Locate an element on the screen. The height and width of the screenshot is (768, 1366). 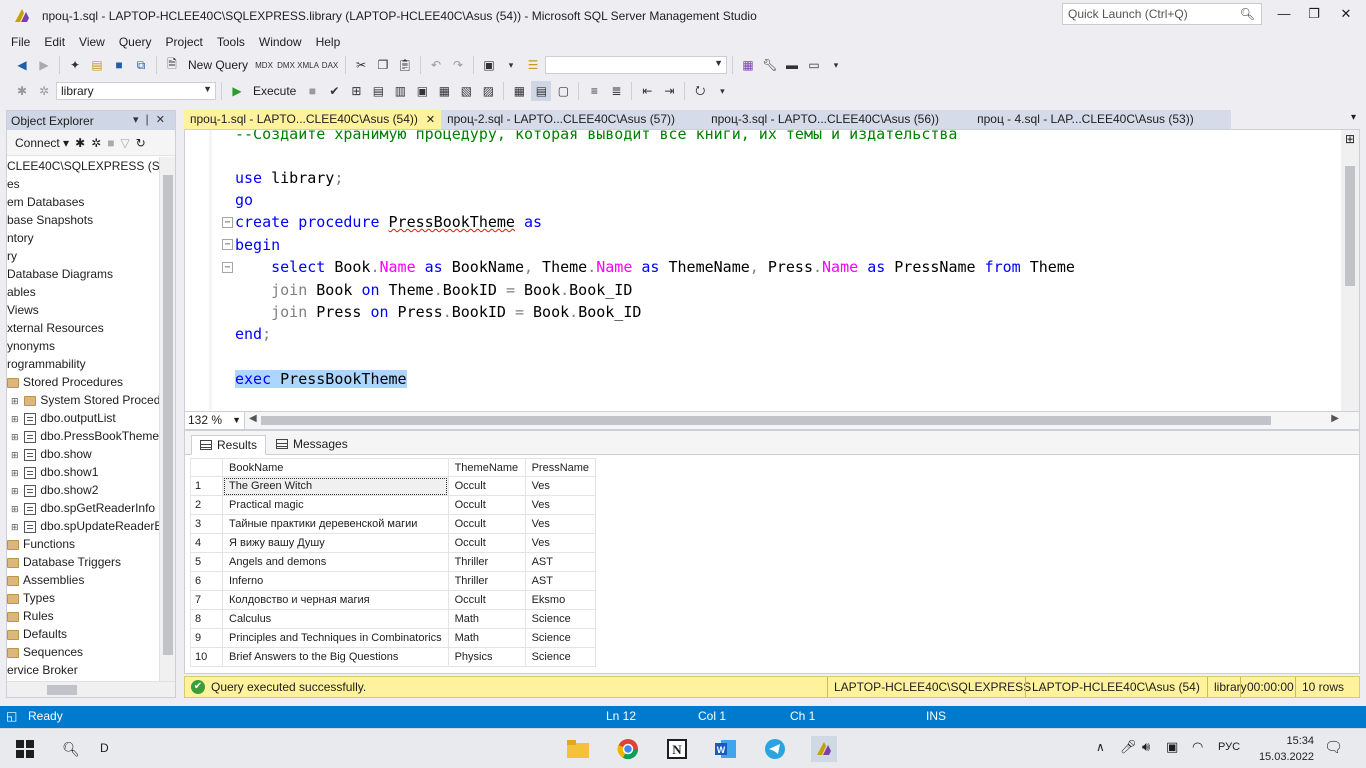
specify-values-icon: ⭮ is located at coordinates (700, 91).